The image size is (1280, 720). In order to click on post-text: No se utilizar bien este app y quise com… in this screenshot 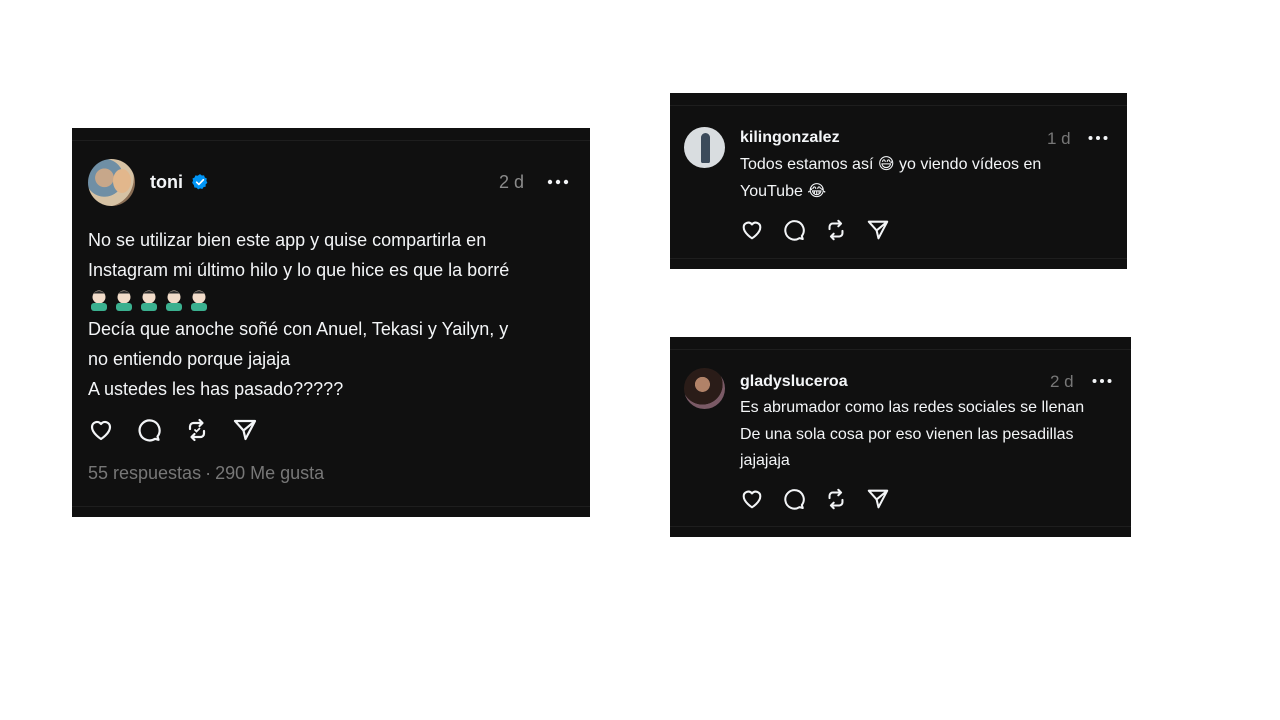, I will do `click(328, 315)`.